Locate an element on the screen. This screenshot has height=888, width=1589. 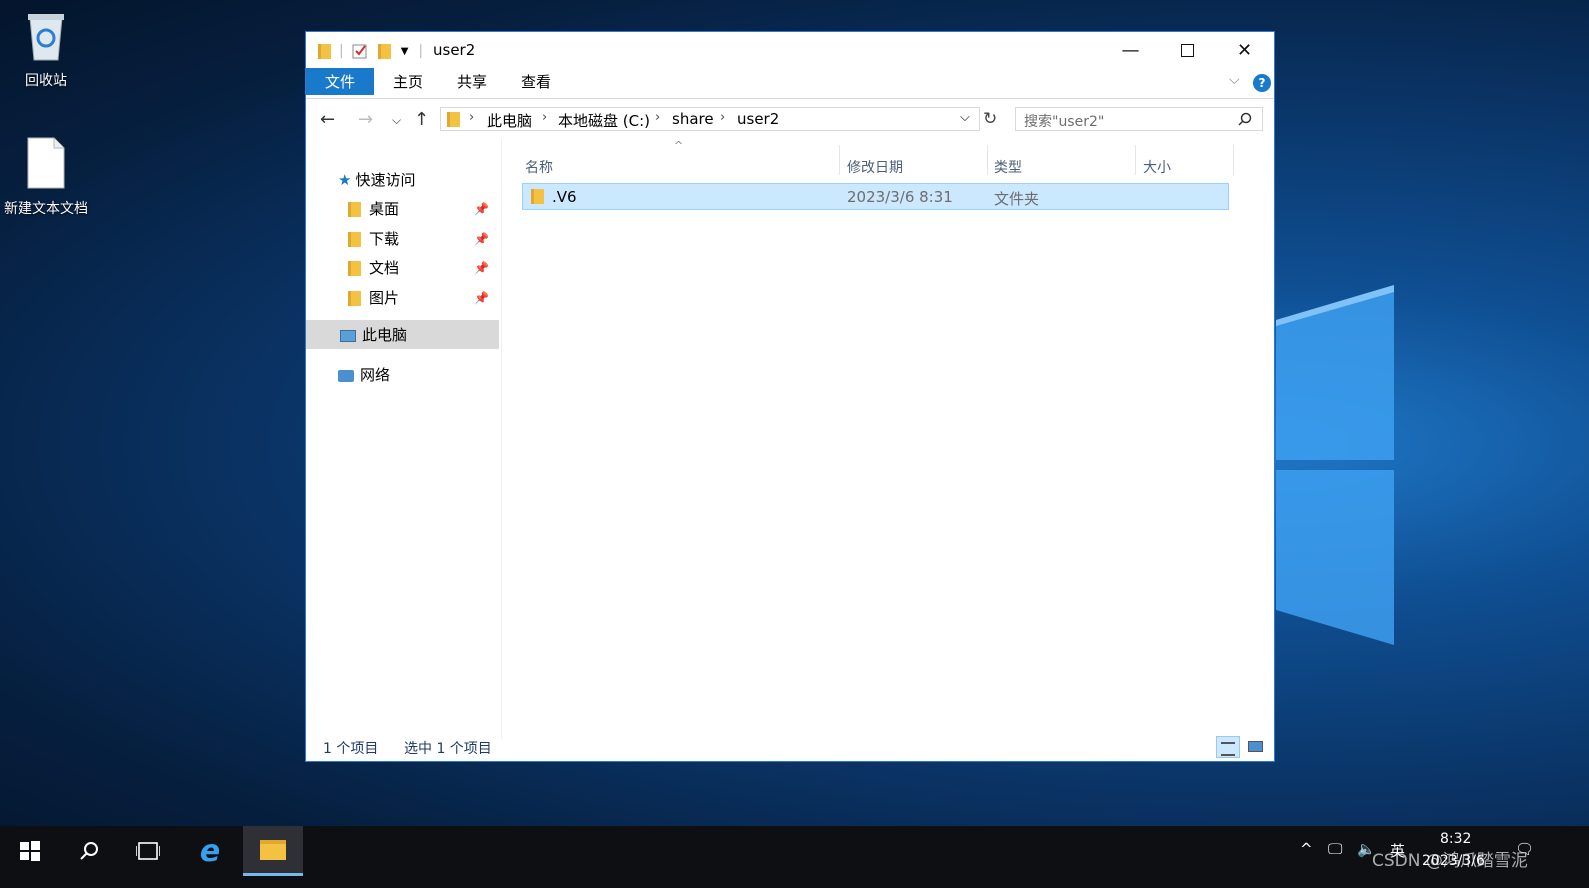
up-arrow-icon: ↑ is located at coordinates (421, 119).